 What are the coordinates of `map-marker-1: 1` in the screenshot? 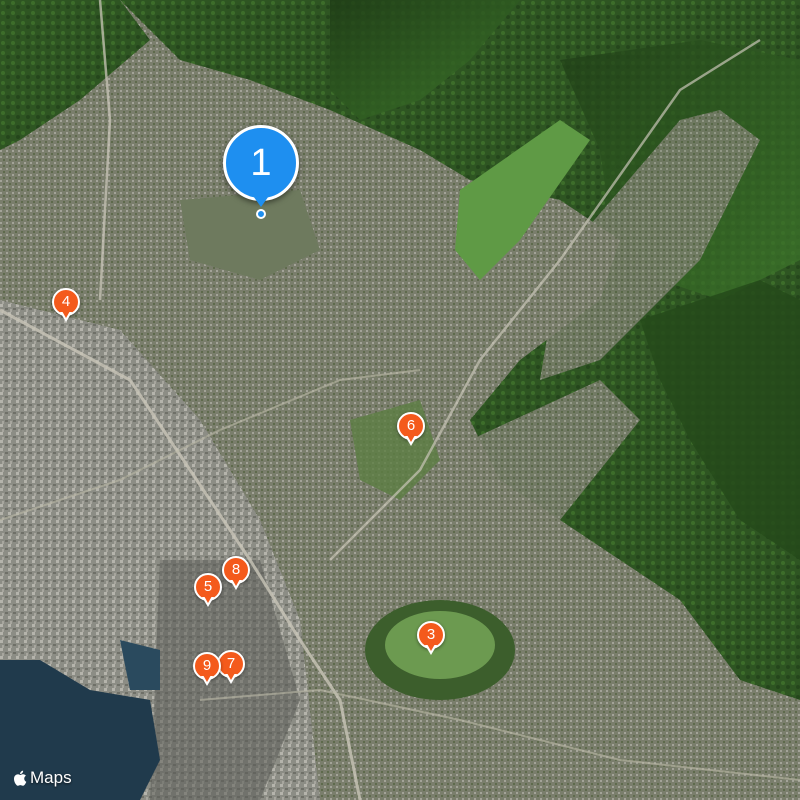 It's located at (261, 173).